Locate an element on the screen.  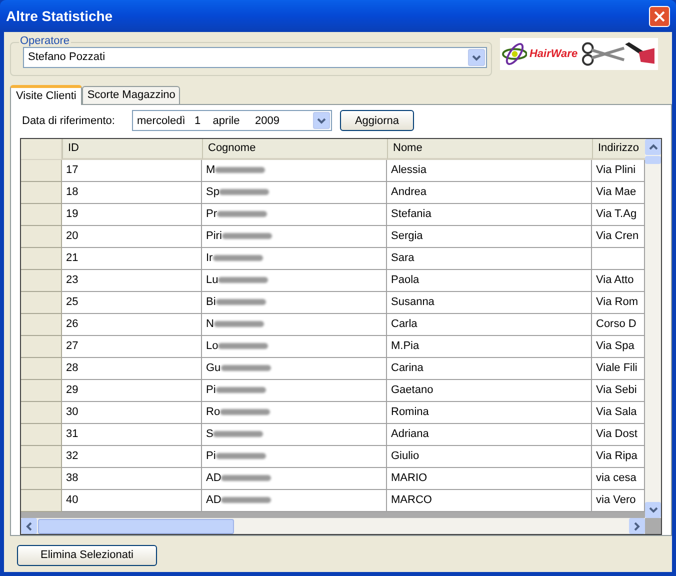
horizontal-scrollbar is located at coordinates (333, 526).